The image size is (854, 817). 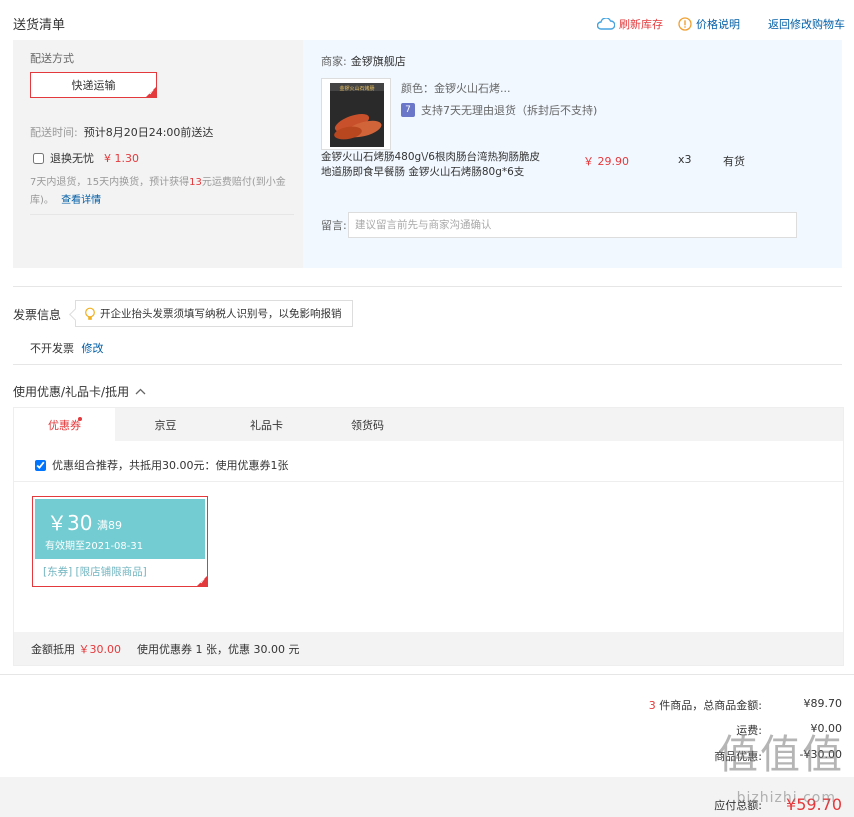 I want to click on coupon-section-toggle: 使用优惠/礼品卡/抵用, so click(x=79, y=391).